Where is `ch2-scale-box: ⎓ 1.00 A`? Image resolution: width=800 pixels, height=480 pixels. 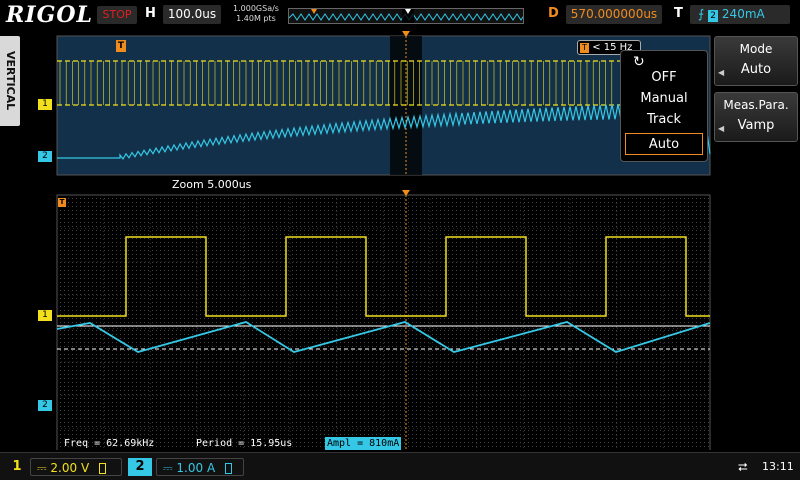 ch2-scale-box: ⎓ 1.00 A is located at coordinates (200, 467).